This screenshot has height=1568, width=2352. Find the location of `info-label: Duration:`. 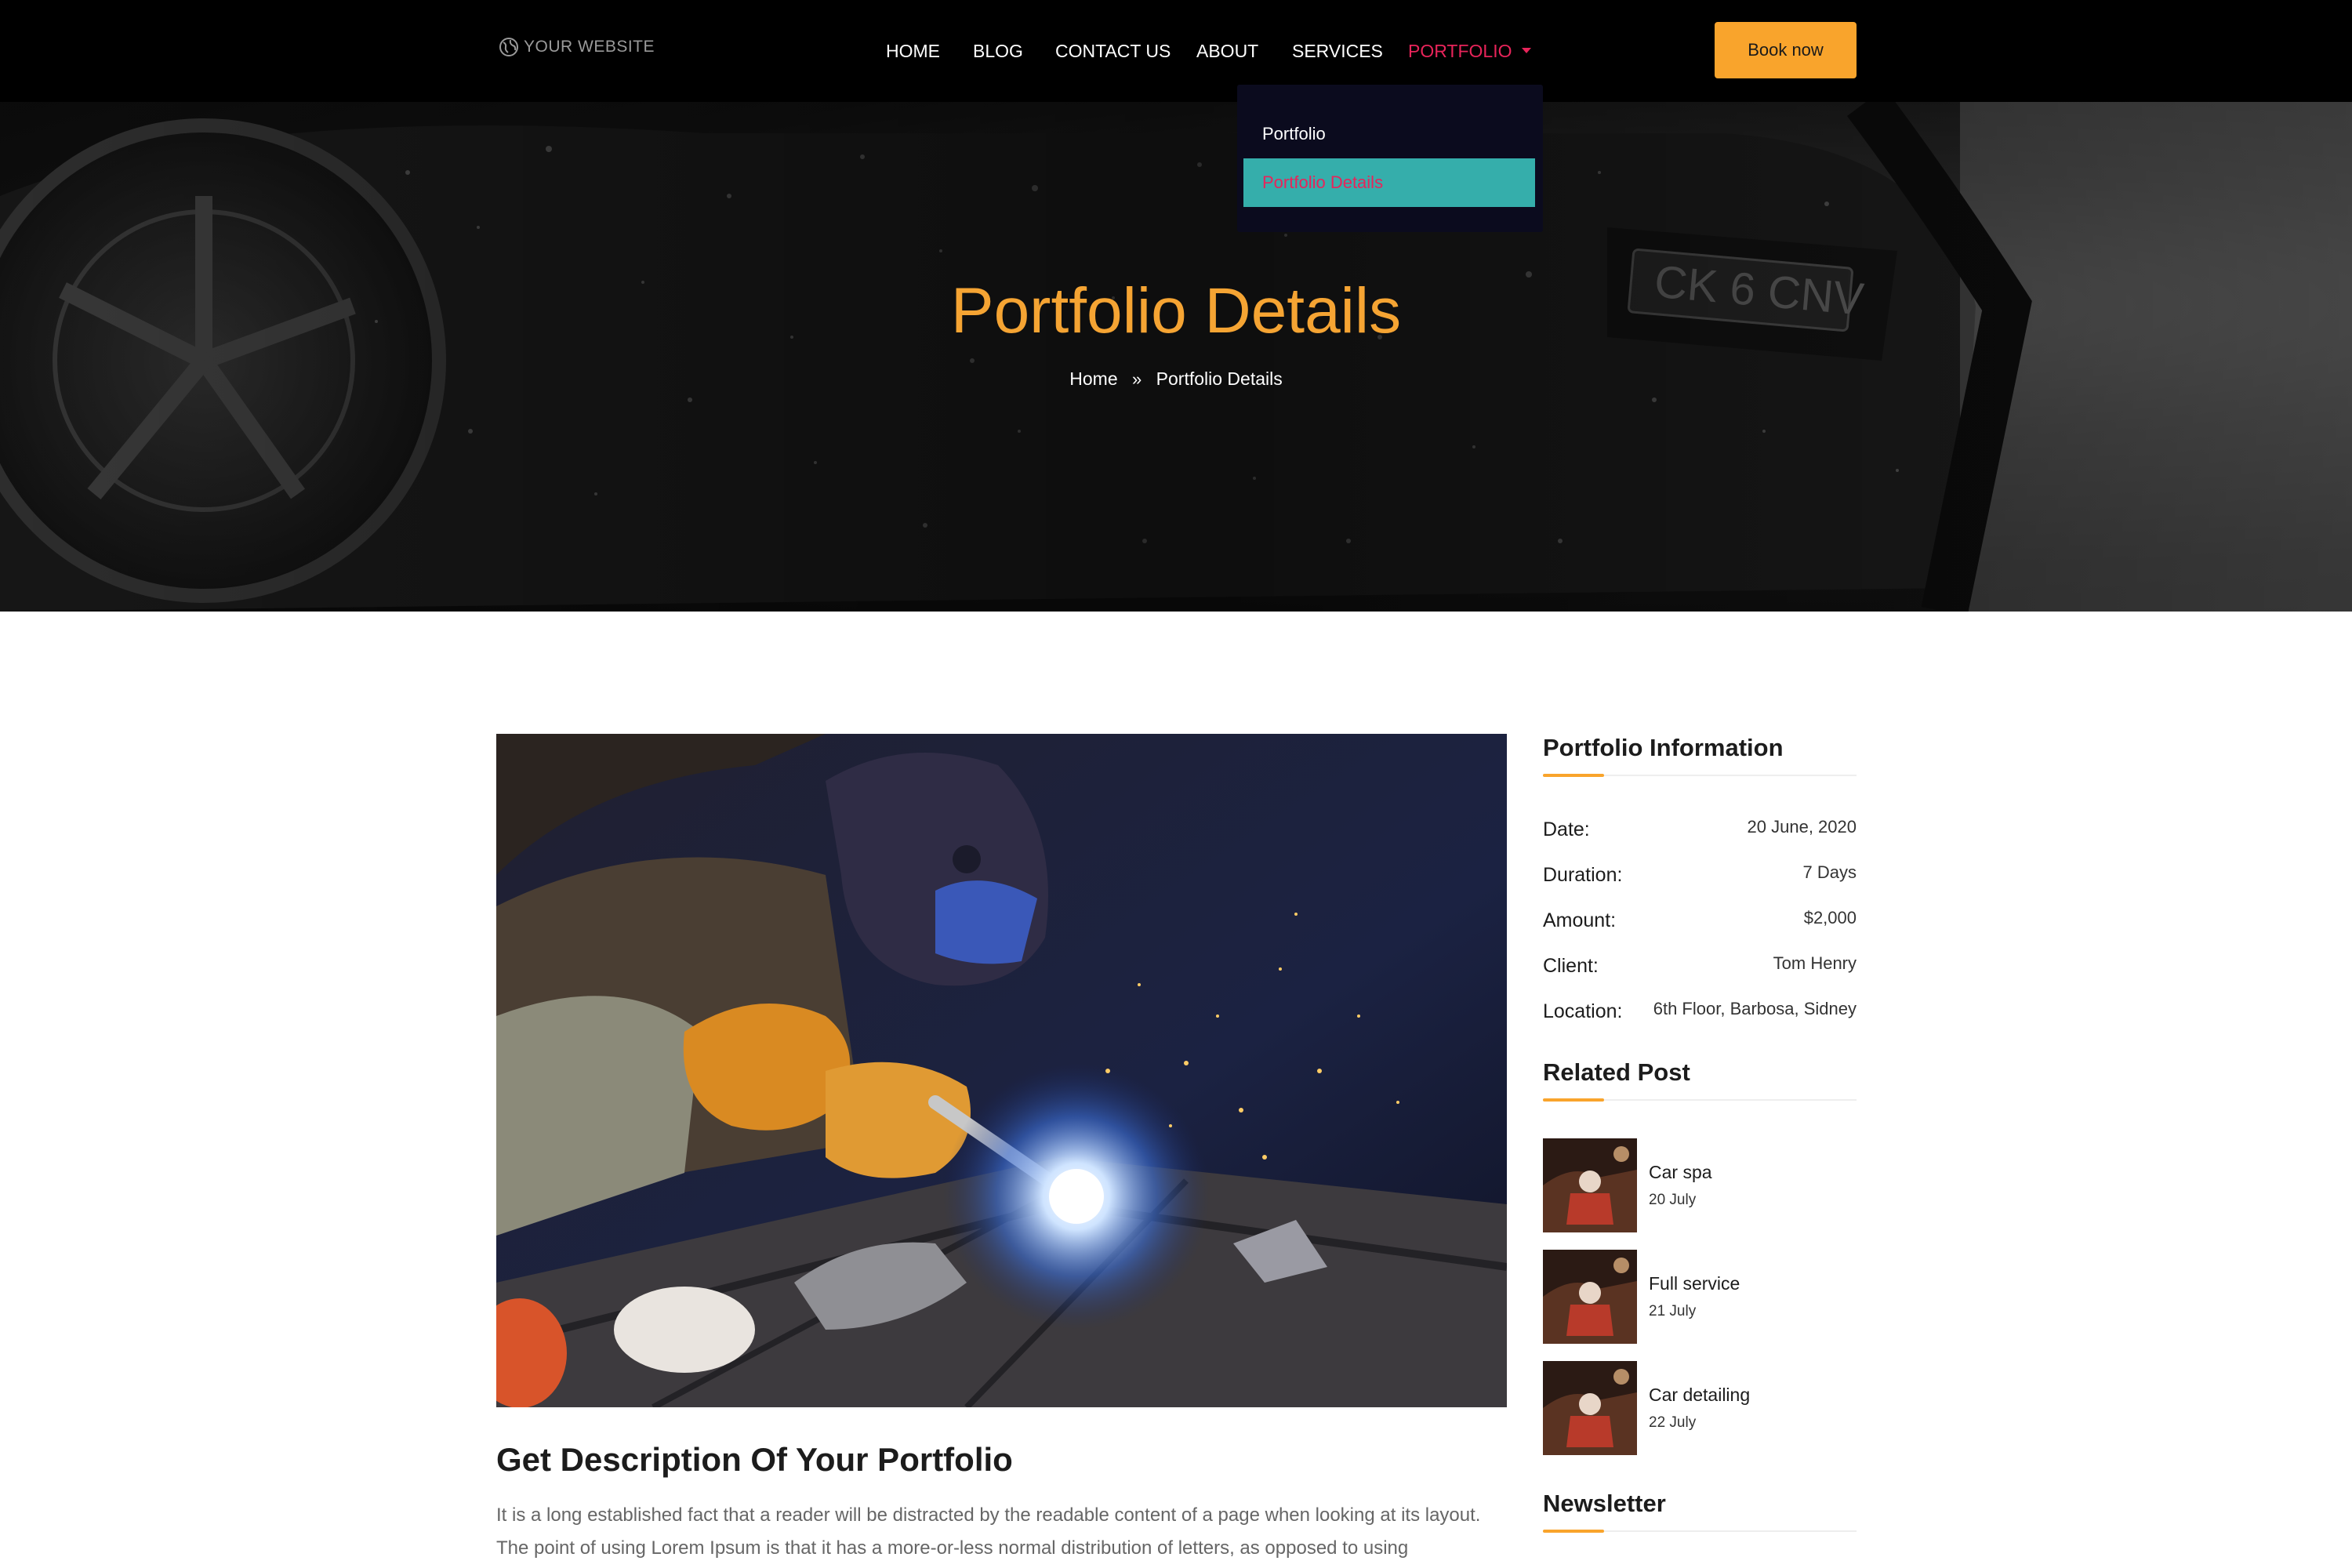

info-label: Duration: is located at coordinates (1583, 875).